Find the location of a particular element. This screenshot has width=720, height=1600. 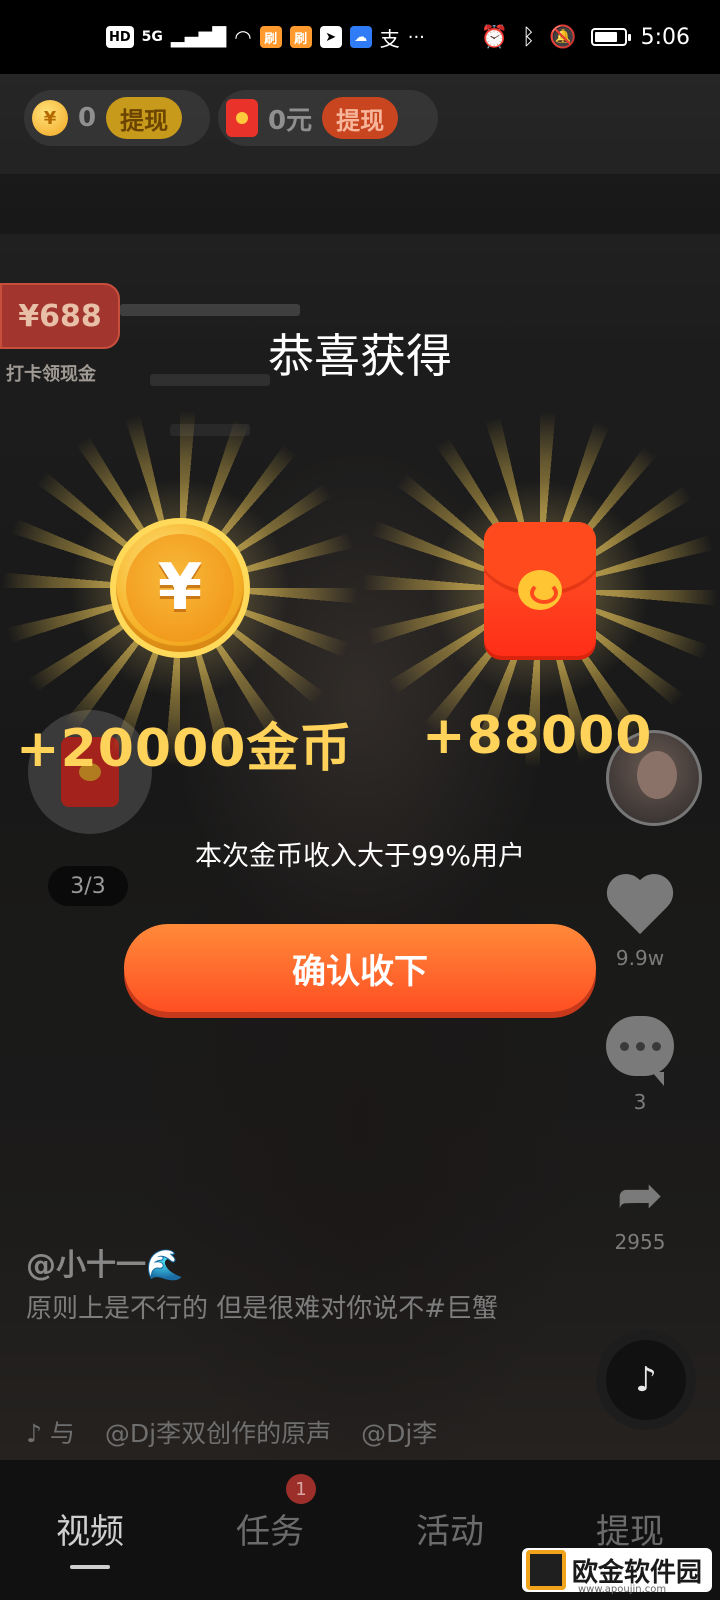

status-bar: HD 5G ▂▄▆█ ◠ 刷 刷 ➤ ☁ 支 ··· ⏰ ᛒ 🔕 5:06 is located at coordinates (360, 37).